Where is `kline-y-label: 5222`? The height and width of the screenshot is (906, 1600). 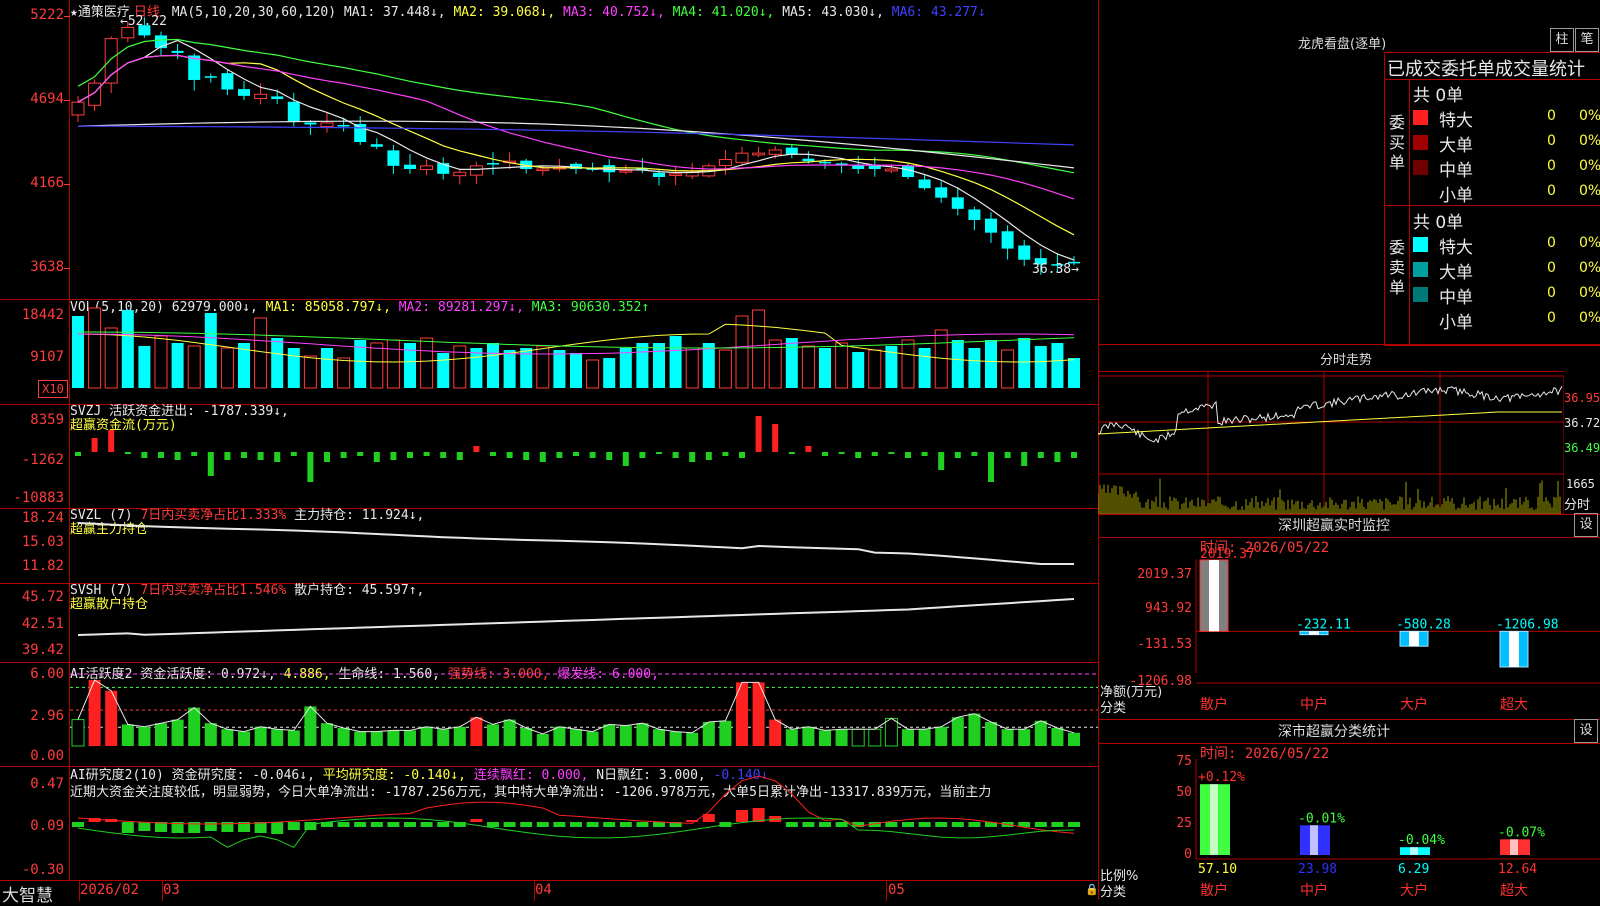 kline-y-label: 5222 is located at coordinates (47, 15).